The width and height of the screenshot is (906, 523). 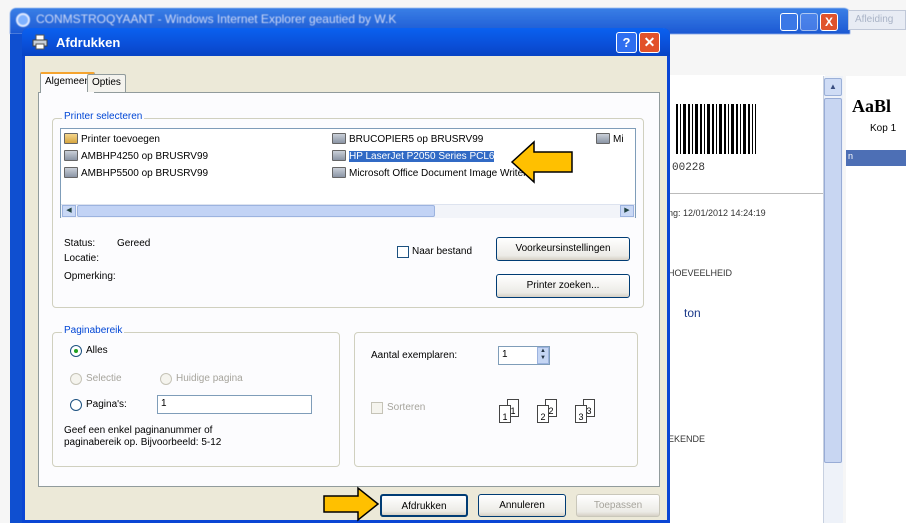 What do you see at coordinates (555, 415) in the screenshot?
I see `collate-illustration: 1 1 2 2 3 3` at bounding box center [555, 415].